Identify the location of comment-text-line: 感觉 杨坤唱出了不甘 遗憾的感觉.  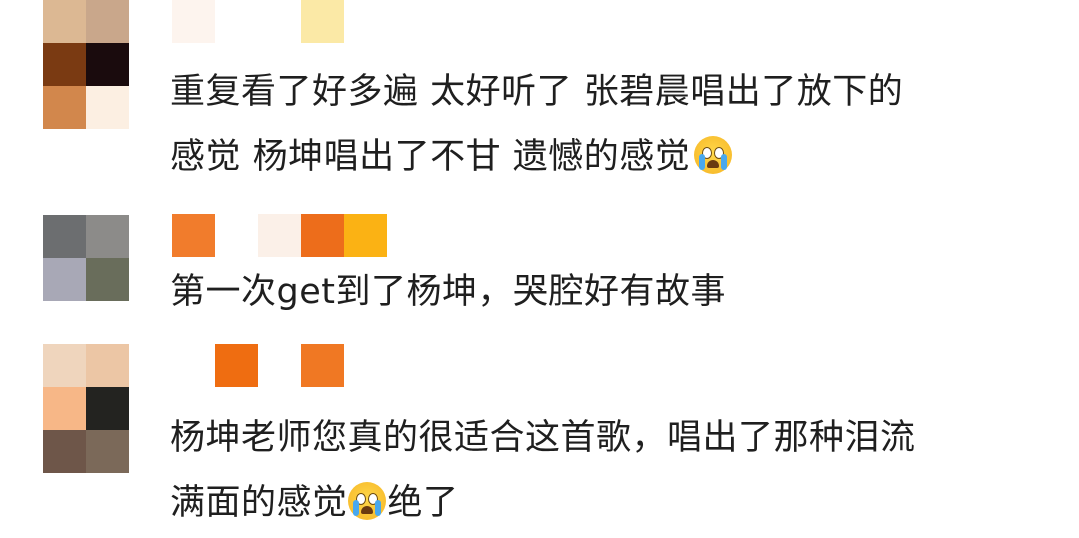
(536, 157).